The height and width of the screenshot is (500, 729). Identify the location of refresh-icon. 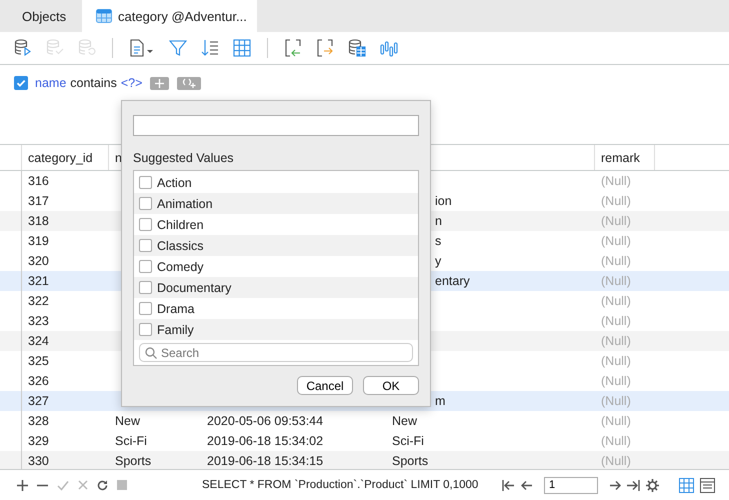
(102, 485).